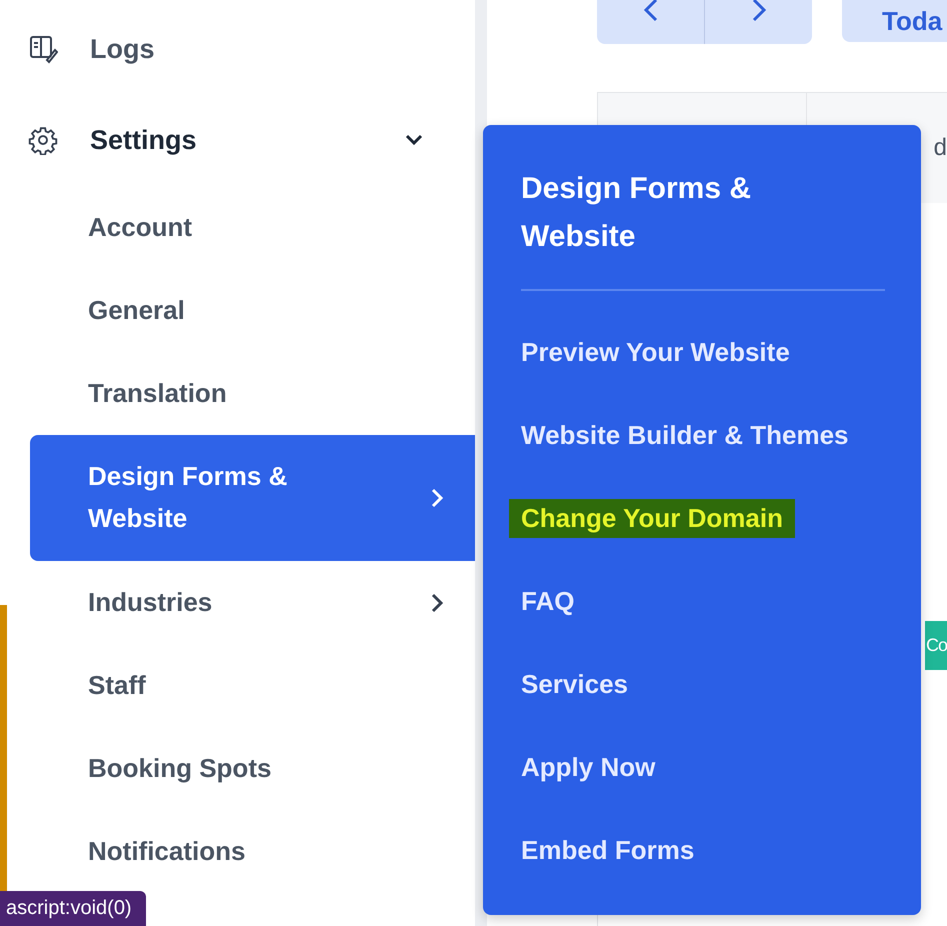 The height and width of the screenshot is (926, 947). What do you see at coordinates (43, 140) in the screenshot?
I see `settings-icon` at bounding box center [43, 140].